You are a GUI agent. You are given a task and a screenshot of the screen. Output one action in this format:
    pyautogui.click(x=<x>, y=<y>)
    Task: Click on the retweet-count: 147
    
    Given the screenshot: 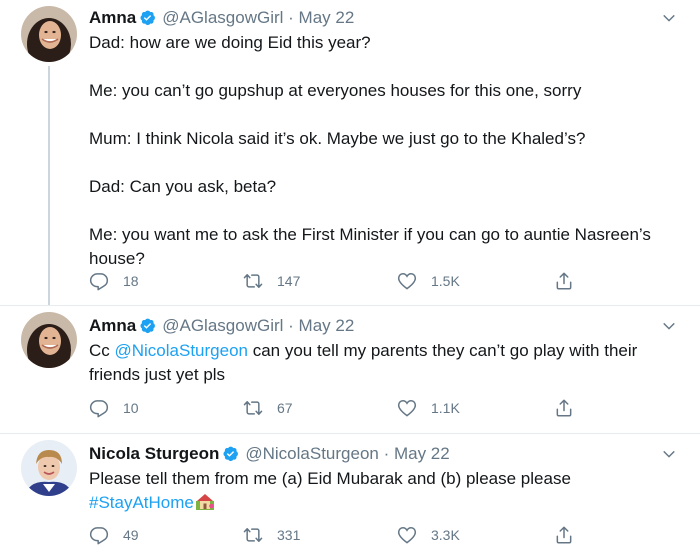 What is the action you would take?
    pyautogui.click(x=289, y=281)
    